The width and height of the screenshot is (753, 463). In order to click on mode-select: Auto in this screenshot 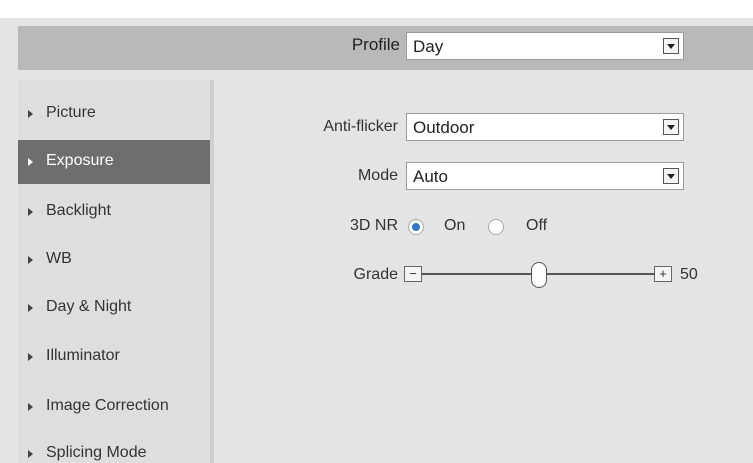, I will do `click(545, 176)`.